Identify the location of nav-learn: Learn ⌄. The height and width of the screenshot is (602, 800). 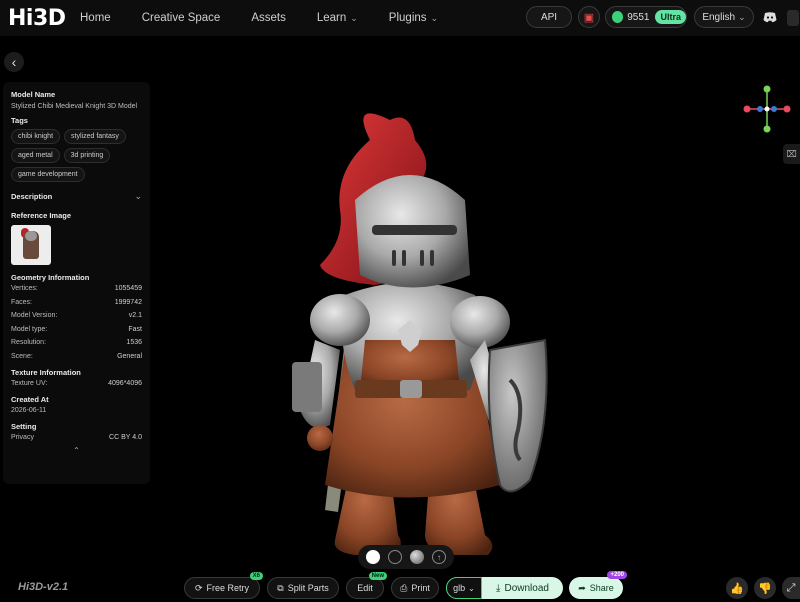
(337, 18).